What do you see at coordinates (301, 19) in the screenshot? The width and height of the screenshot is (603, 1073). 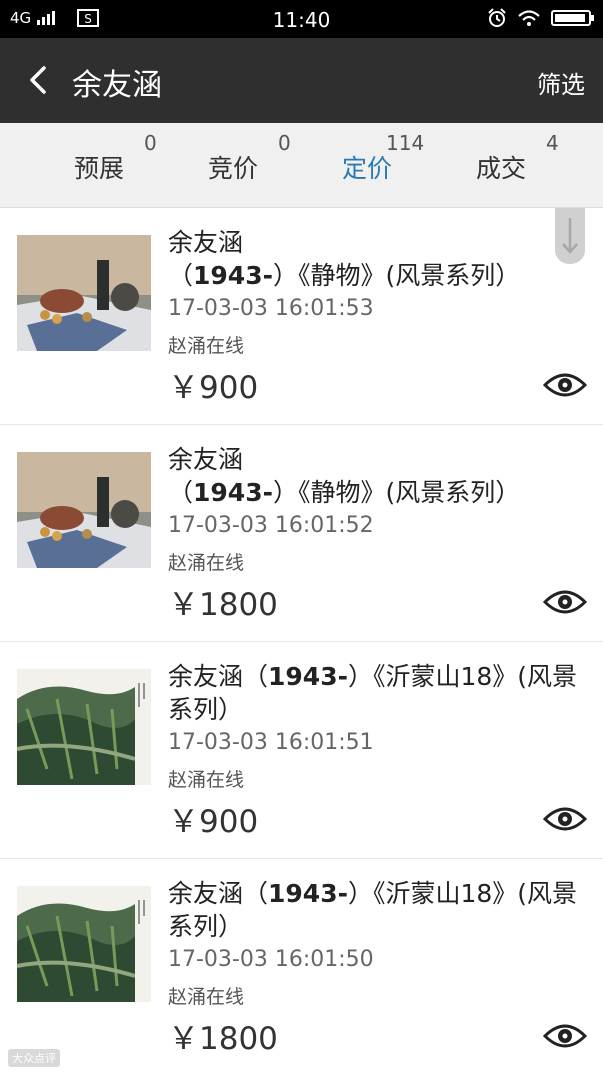 I see `status-bar: 4G S 11:40` at bounding box center [301, 19].